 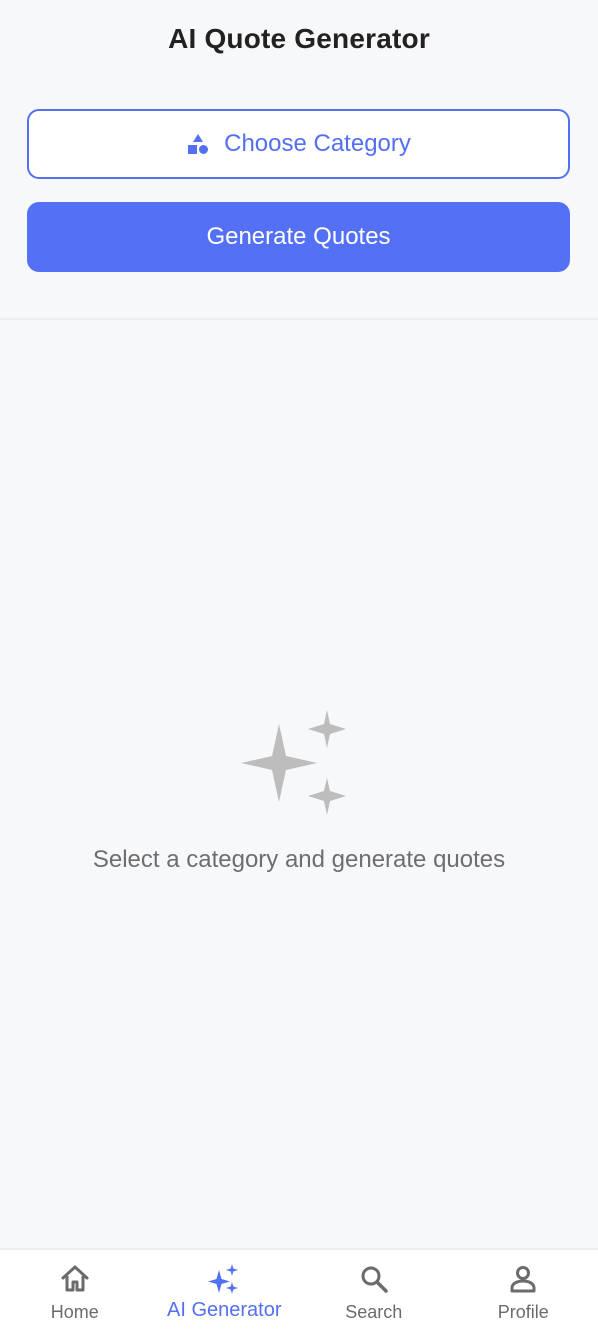 I want to click on search-icon, so click(x=374, y=1279).